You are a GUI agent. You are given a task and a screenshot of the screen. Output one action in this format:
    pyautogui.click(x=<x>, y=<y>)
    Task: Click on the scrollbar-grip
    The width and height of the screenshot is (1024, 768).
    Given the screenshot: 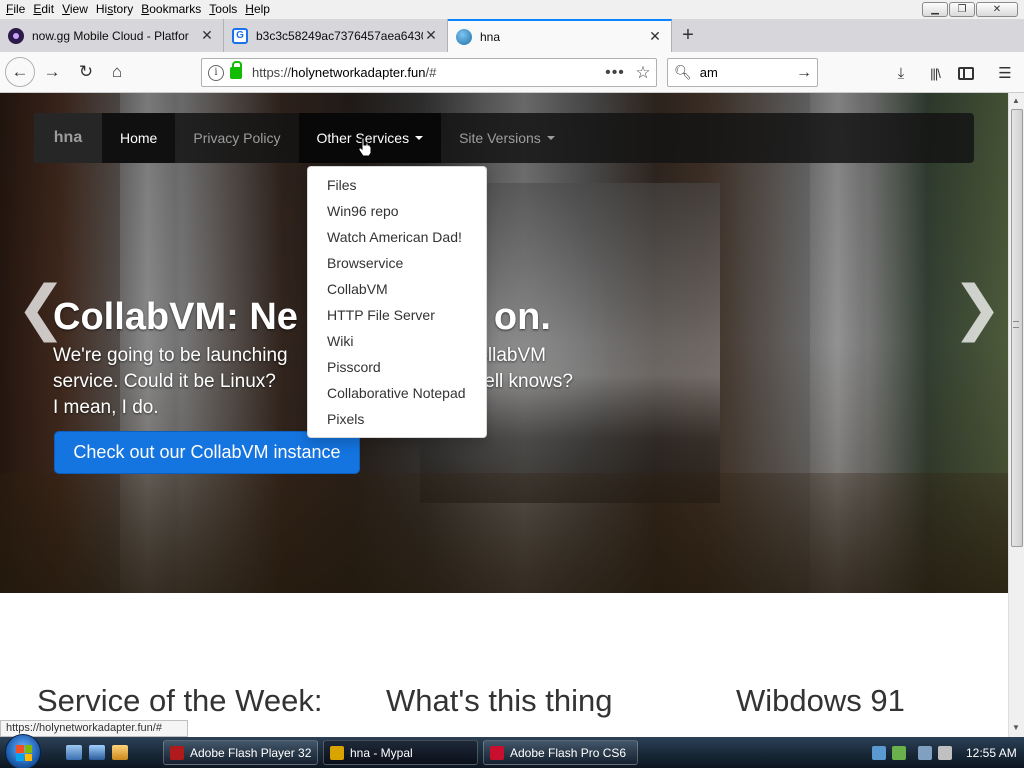 What is the action you would take?
    pyautogui.click(x=1016, y=324)
    